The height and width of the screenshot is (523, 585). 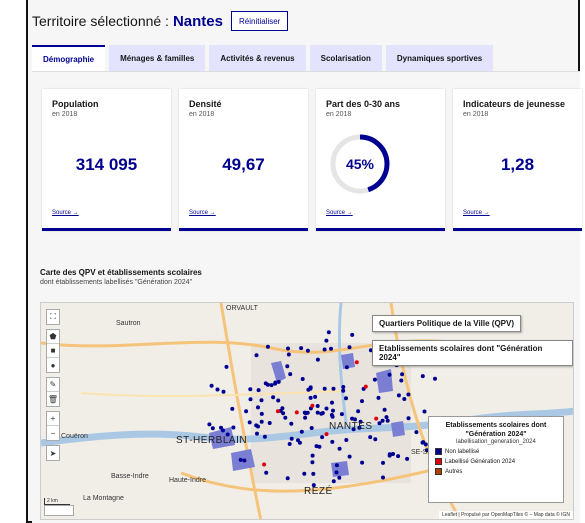 I want to click on tab-scolarisation: Scolarisation, so click(x=345, y=58).